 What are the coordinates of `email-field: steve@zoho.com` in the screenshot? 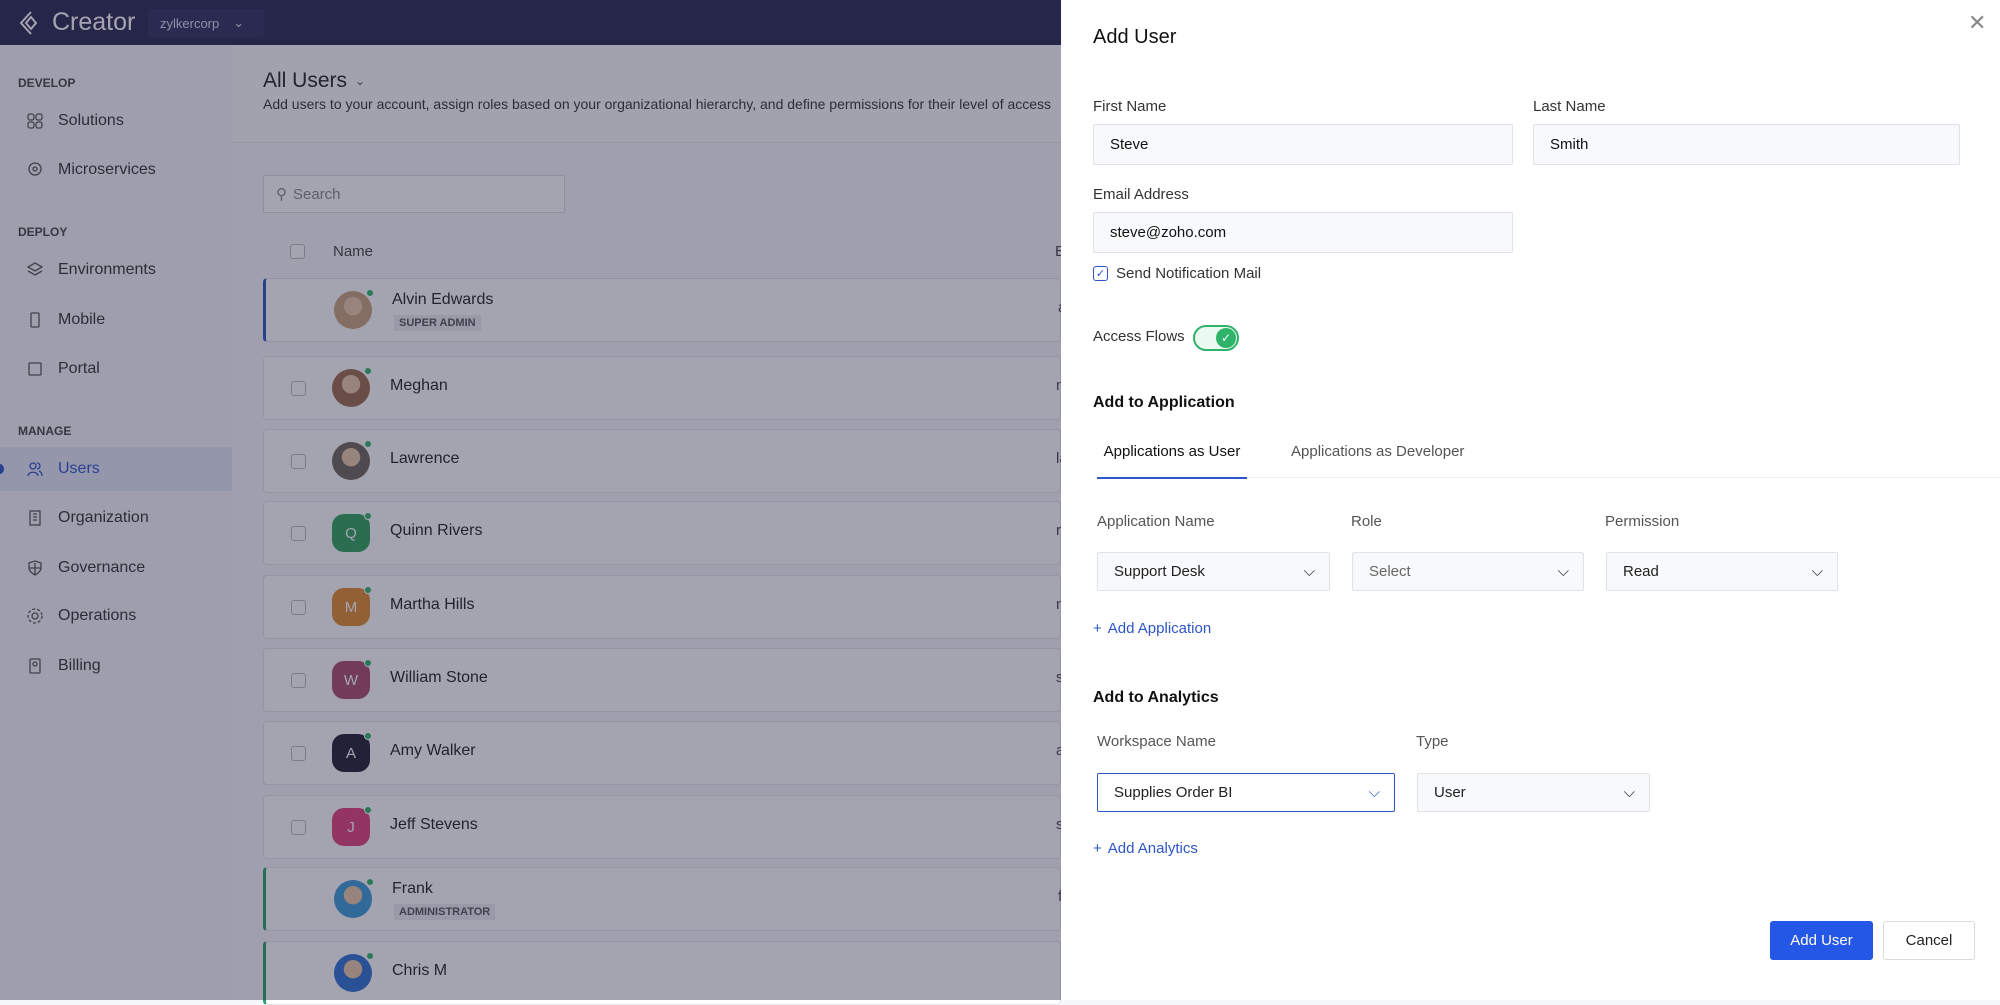 It's located at (1303, 232).